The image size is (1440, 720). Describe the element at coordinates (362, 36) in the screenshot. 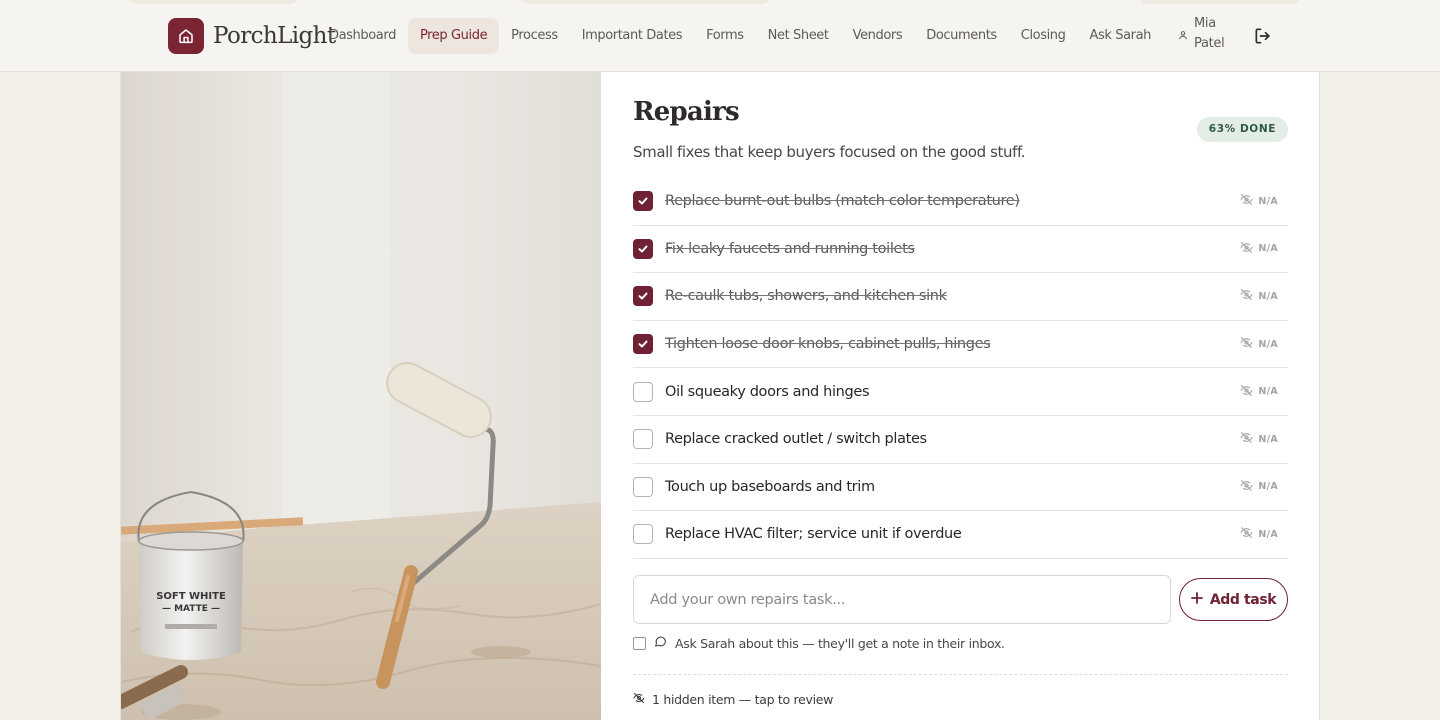

I see `nav-item-dashboard: Dashboard` at that location.